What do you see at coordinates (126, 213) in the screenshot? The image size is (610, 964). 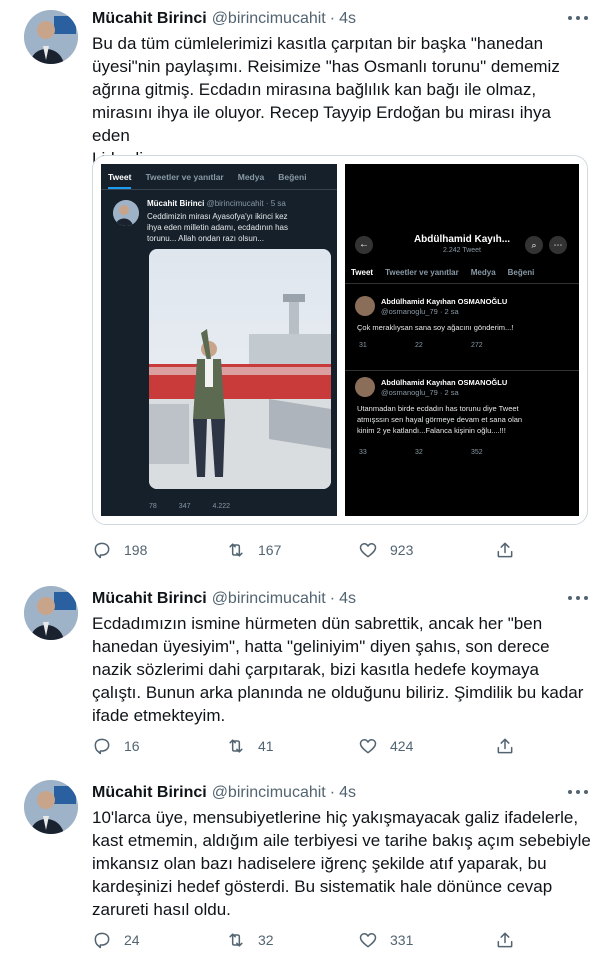 I see `screenshot-avatar` at bounding box center [126, 213].